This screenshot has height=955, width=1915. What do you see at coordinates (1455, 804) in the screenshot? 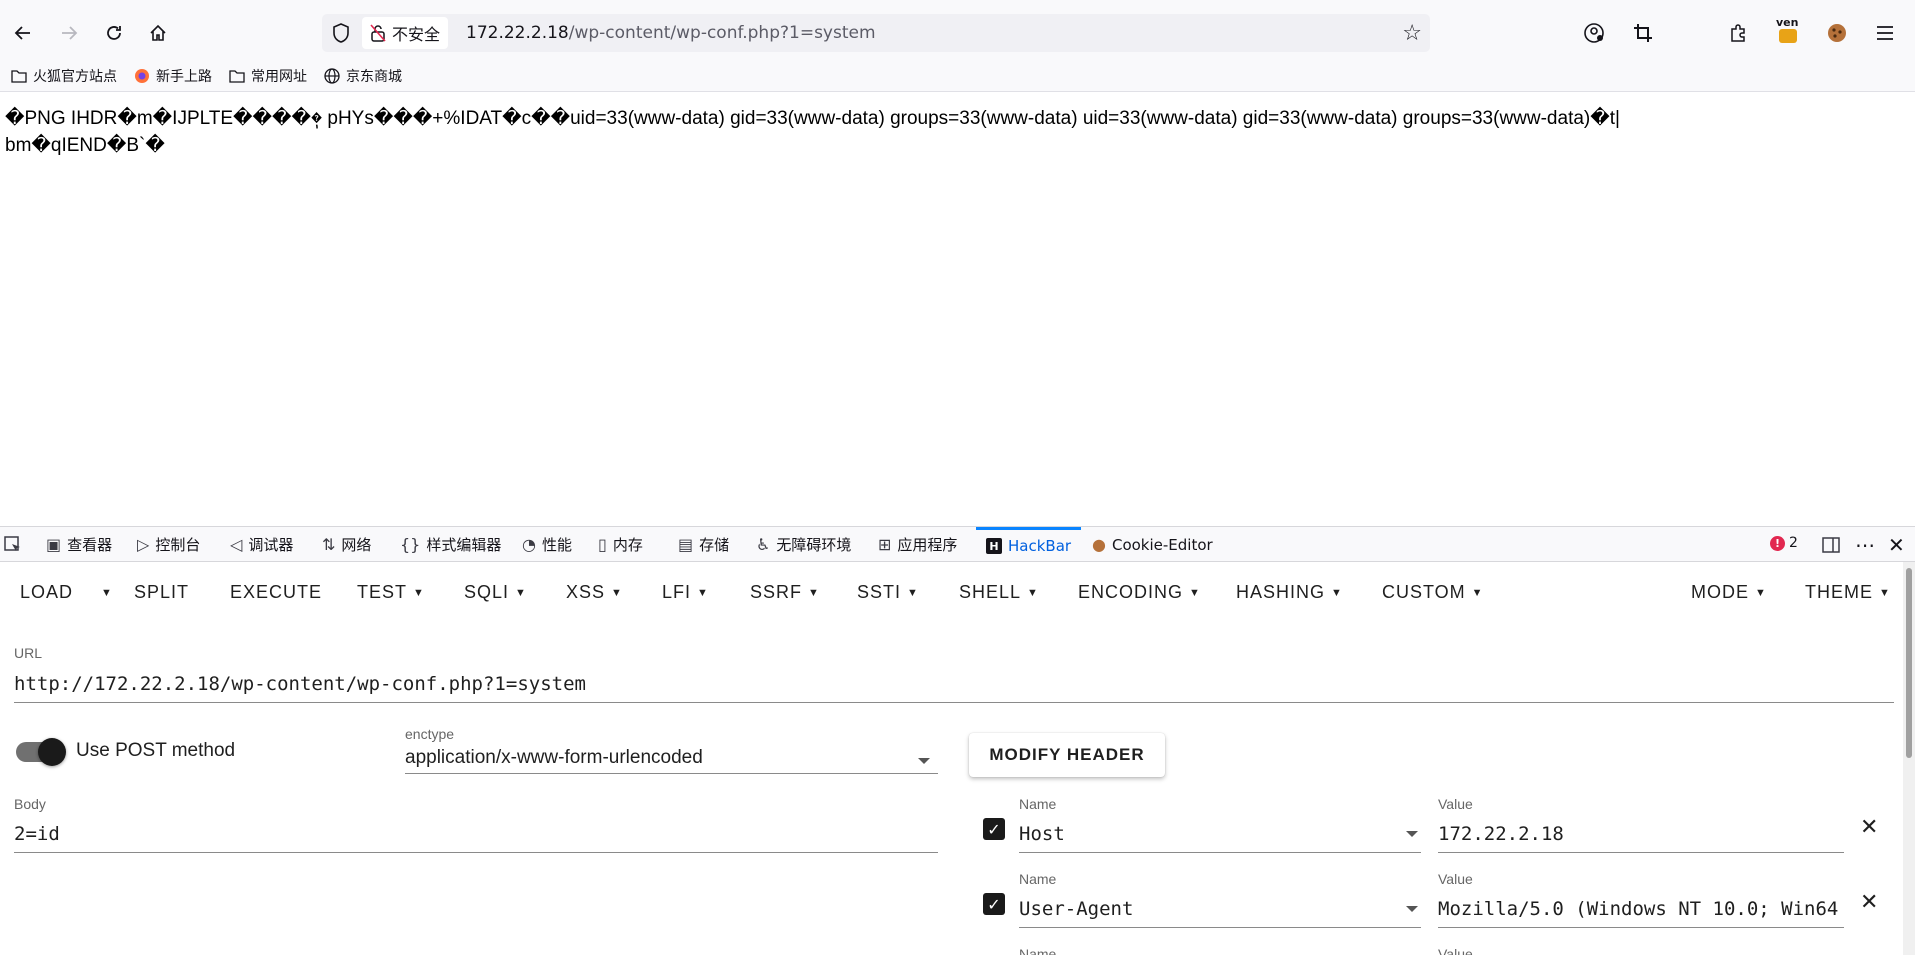
I see `header-value-label: Value` at bounding box center [1455, 804].